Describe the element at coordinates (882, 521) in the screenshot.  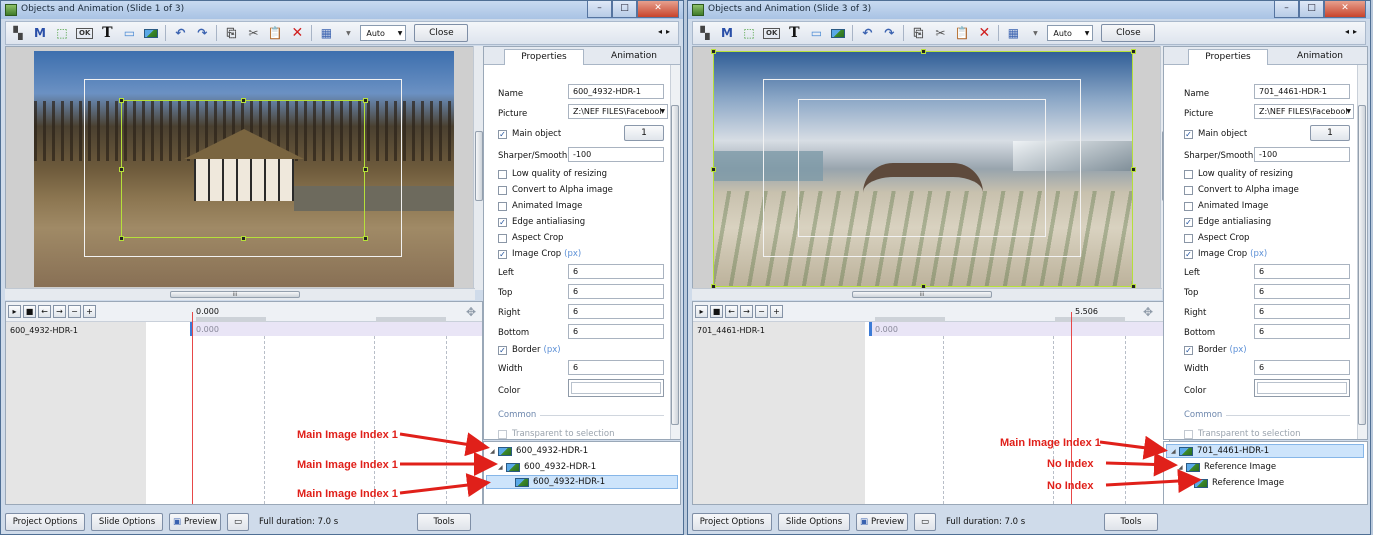
I see `preview-button: ▣ Preview` at that location.